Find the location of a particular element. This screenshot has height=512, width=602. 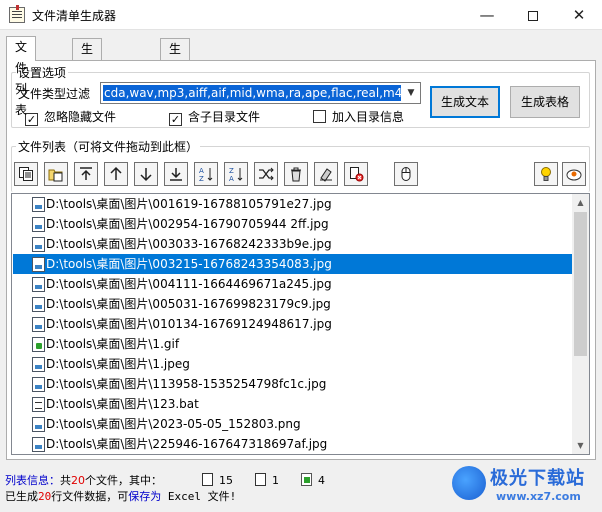

tip-button is located at coordinates (546, 174).